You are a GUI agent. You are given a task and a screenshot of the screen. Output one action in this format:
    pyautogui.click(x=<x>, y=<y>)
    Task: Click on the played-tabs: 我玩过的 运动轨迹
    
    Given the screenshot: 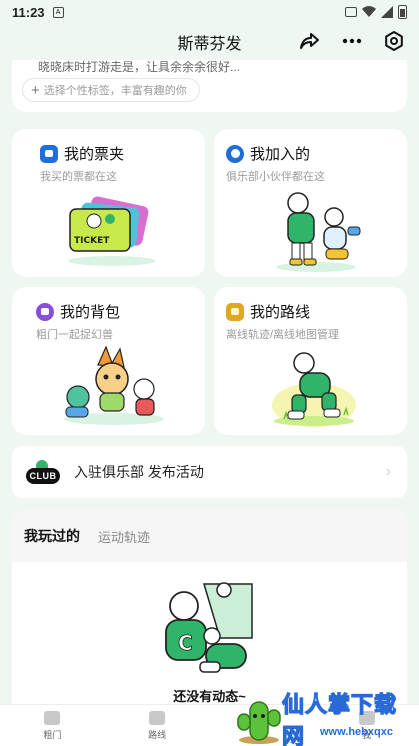 What is the action you would take?
    pyautogui.click(x=209, y=536)
    